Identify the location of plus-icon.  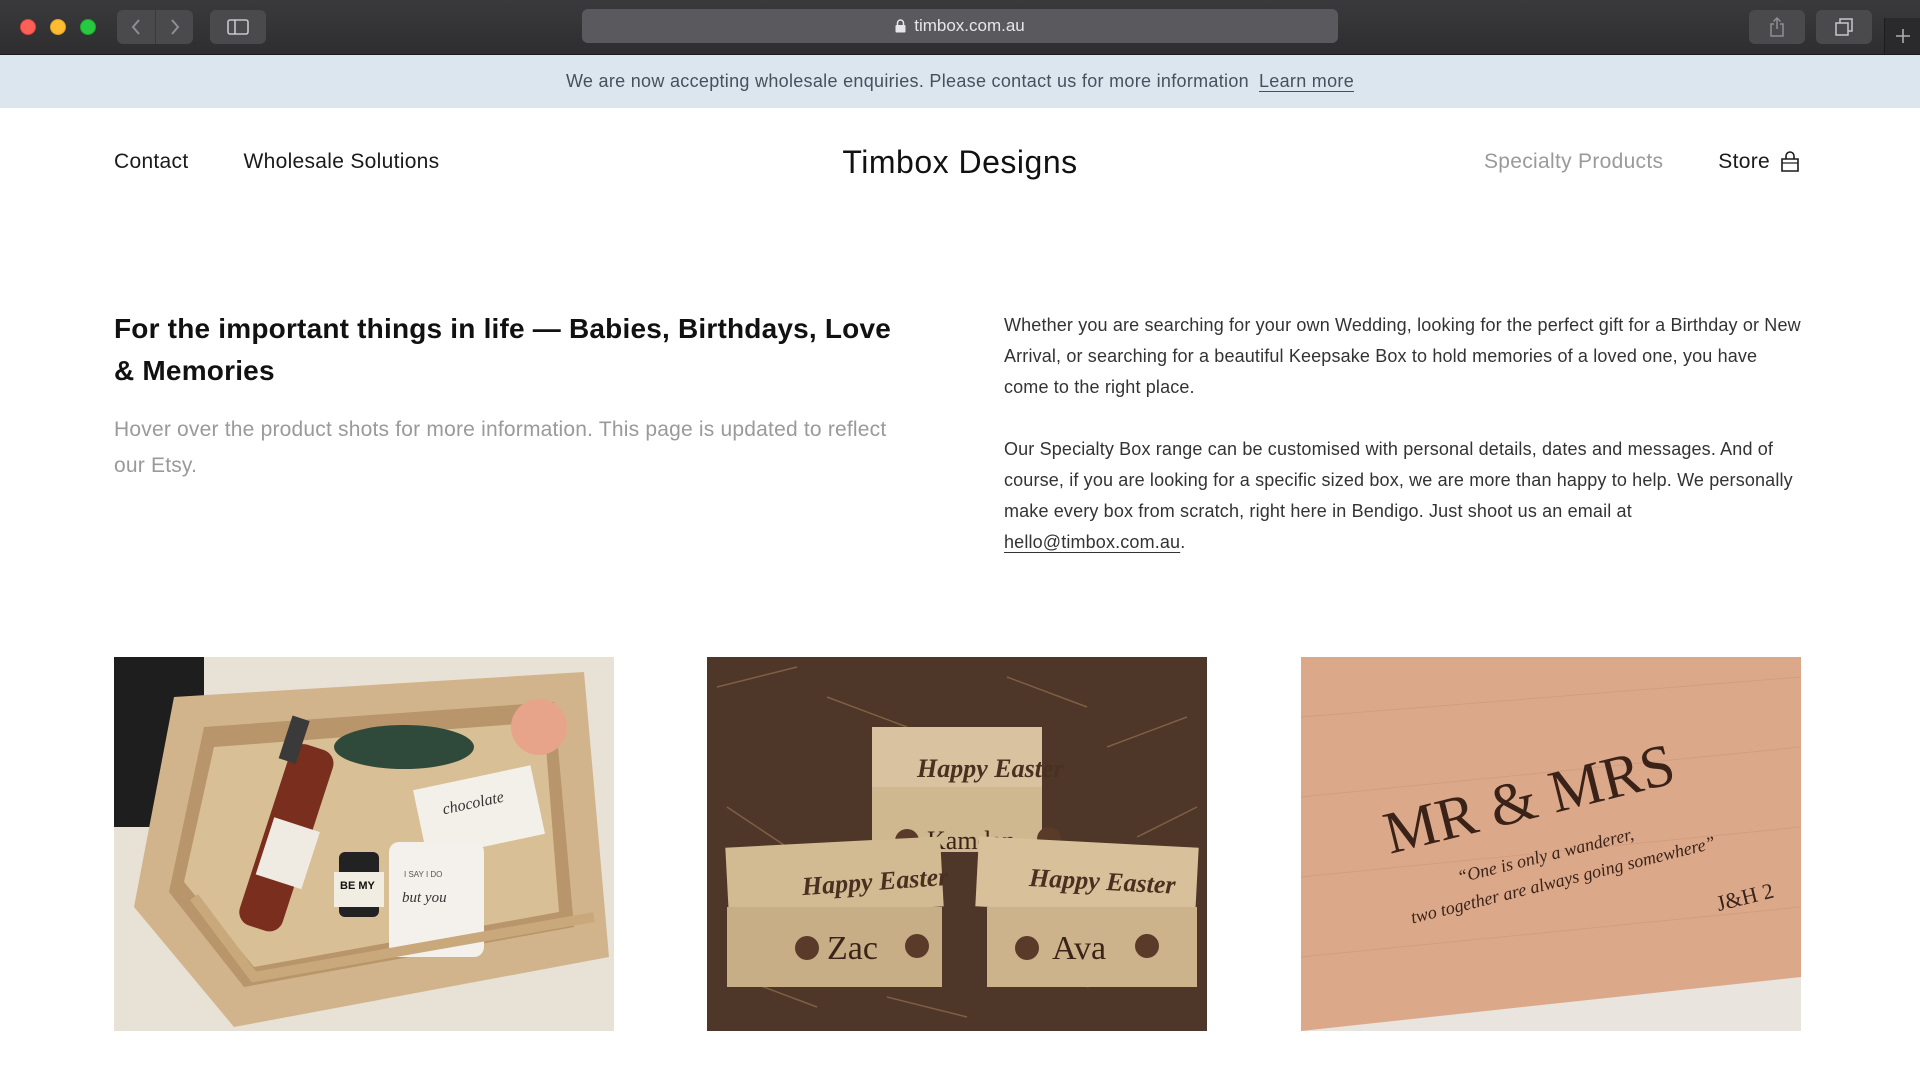
(1902, 36).